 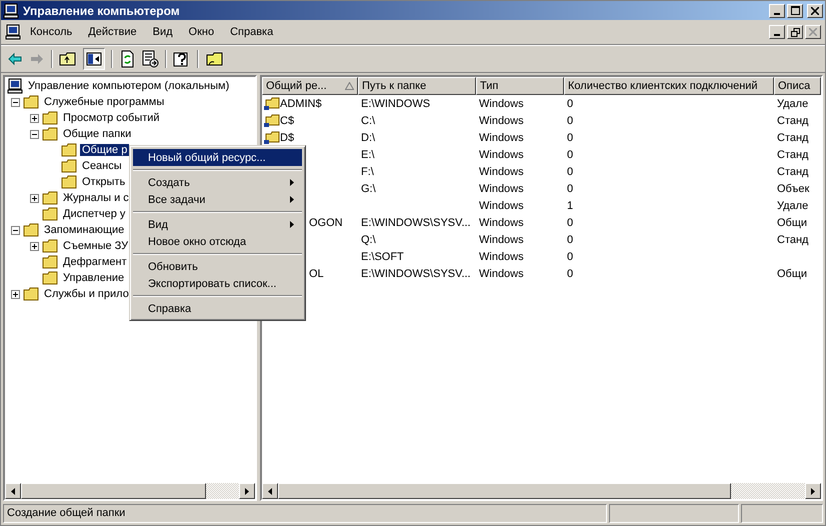 I want to click on tree-item: Службы и прило, so click(x=86, y=294).